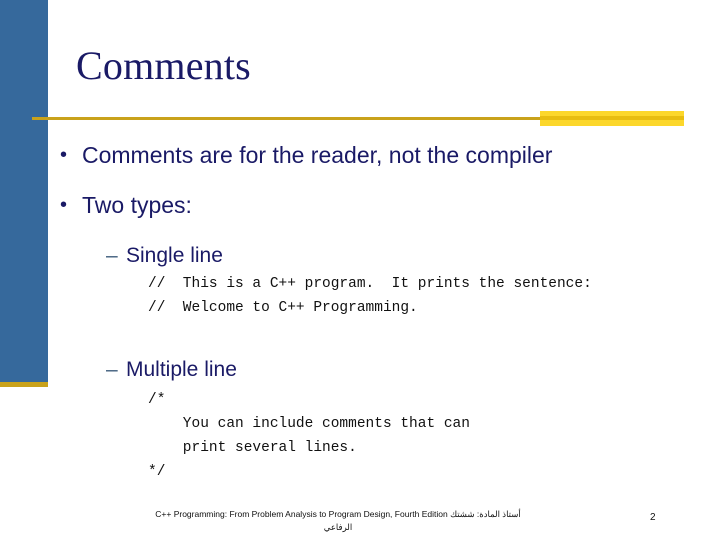 The width and height of the screenshot is (720, 540). I want to click on sub-bullet-heading: Single line, so click(174, 255).